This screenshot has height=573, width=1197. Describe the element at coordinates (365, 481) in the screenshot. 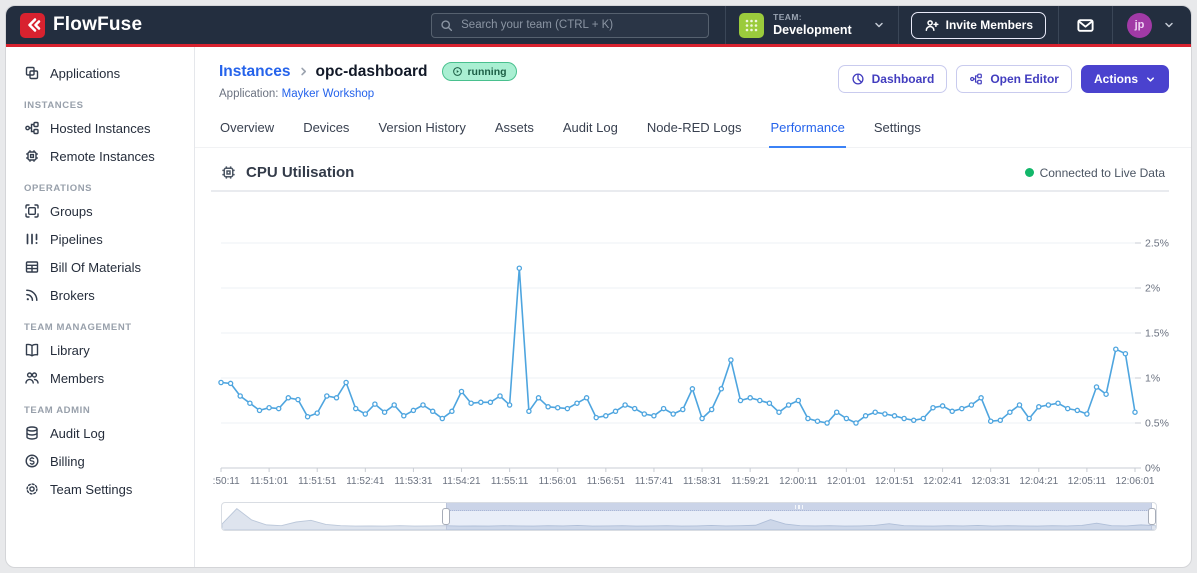

I see `svg-text: 11:52:41` at that location.